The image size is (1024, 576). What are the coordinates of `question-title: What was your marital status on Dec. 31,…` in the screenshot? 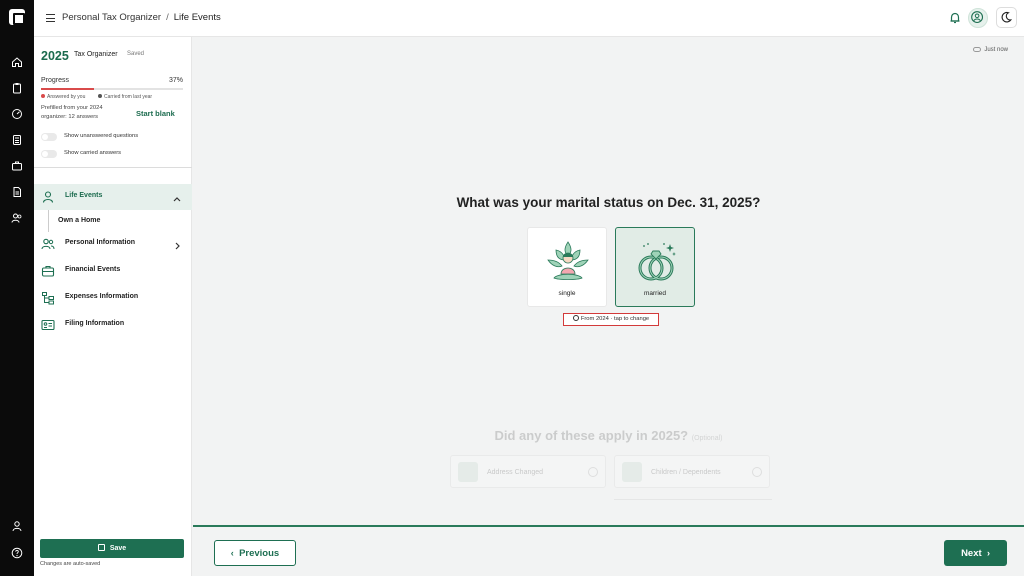 It's located at (608, 202).